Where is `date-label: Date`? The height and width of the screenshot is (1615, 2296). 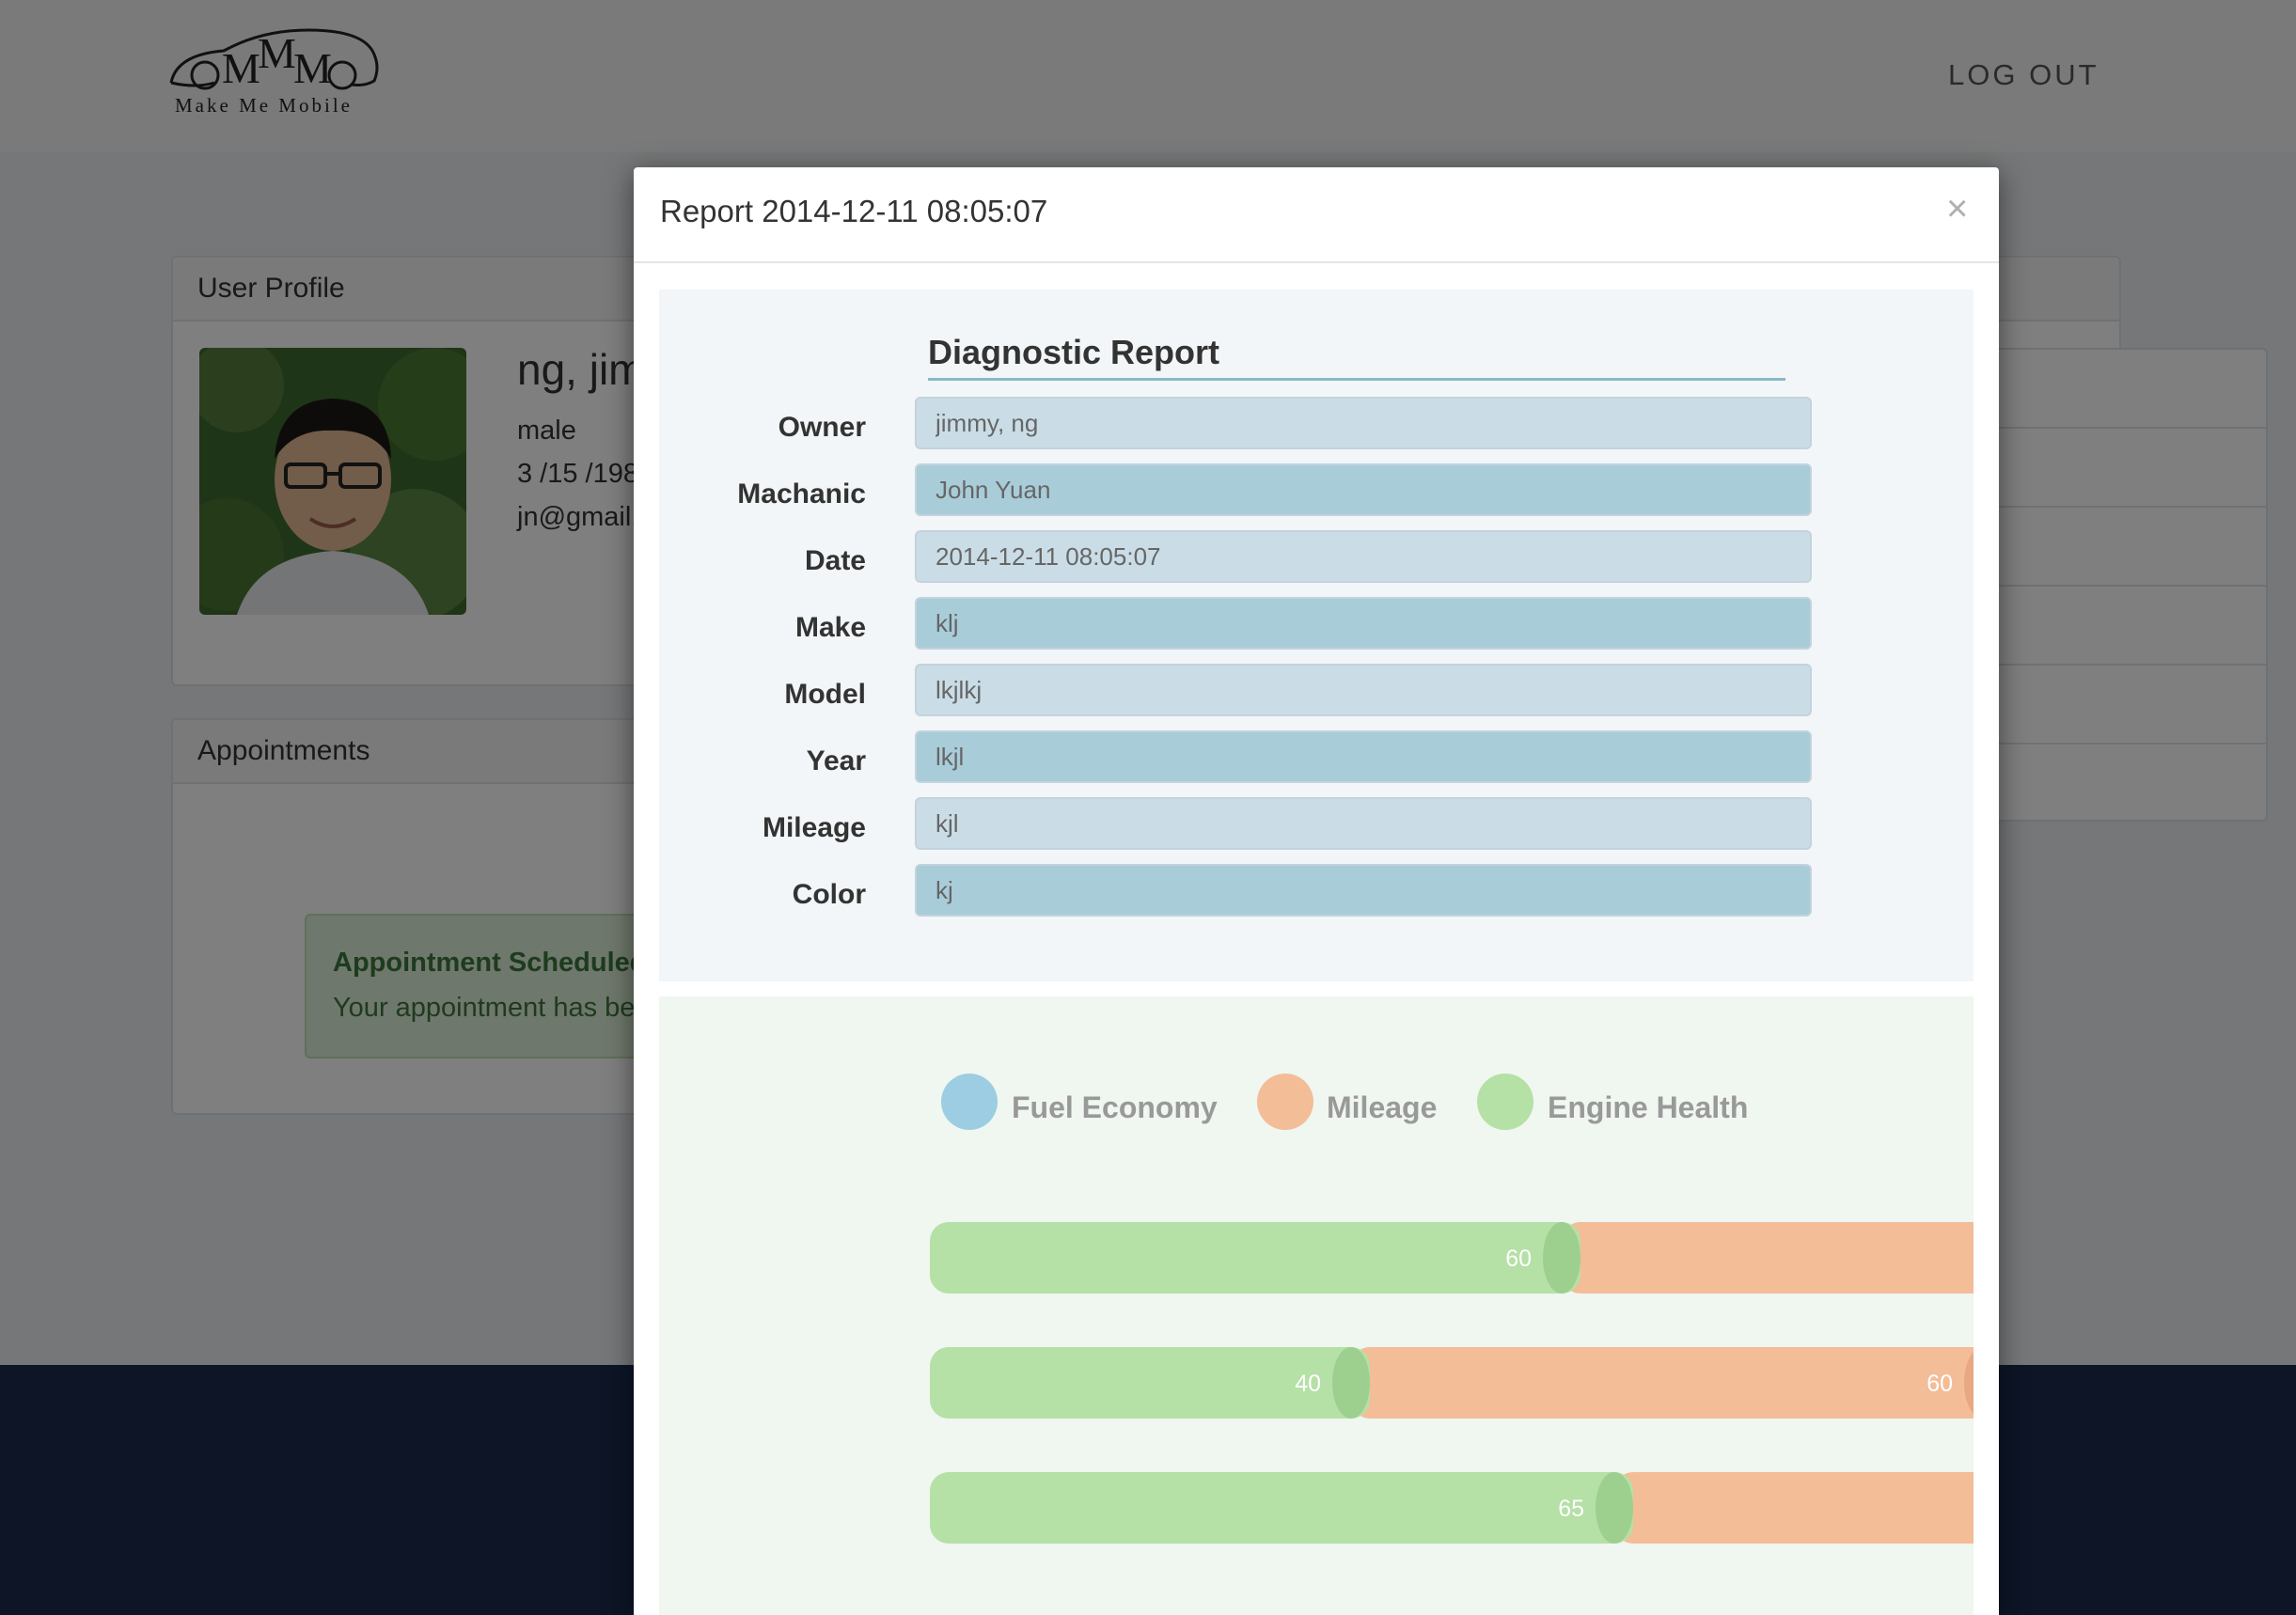
date-label: Date is located at coordinates (835, 560).